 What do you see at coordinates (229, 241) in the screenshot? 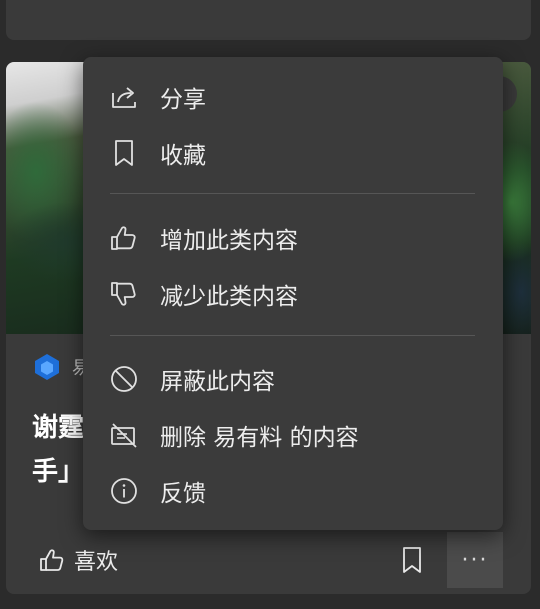
I see `menu-label-more-like-this: 增加此类内容` at bounding box center [229, 241].